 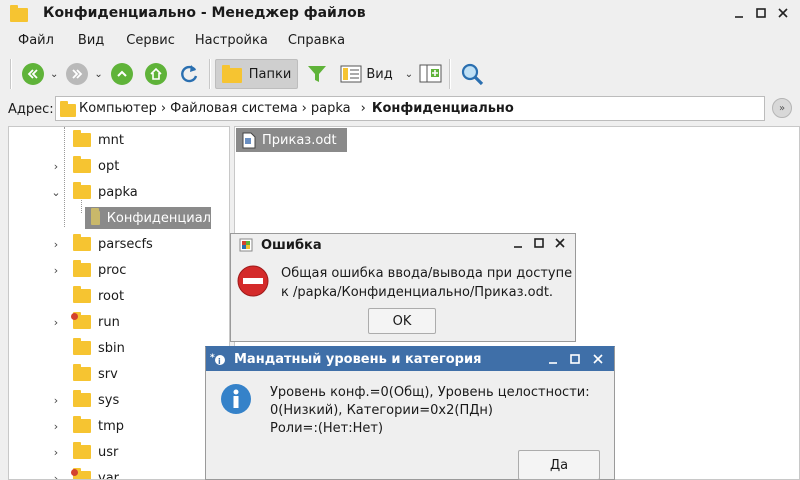 I want to click on tree-item-parsecfs: › parsecfs, so click(x=102, y=244).